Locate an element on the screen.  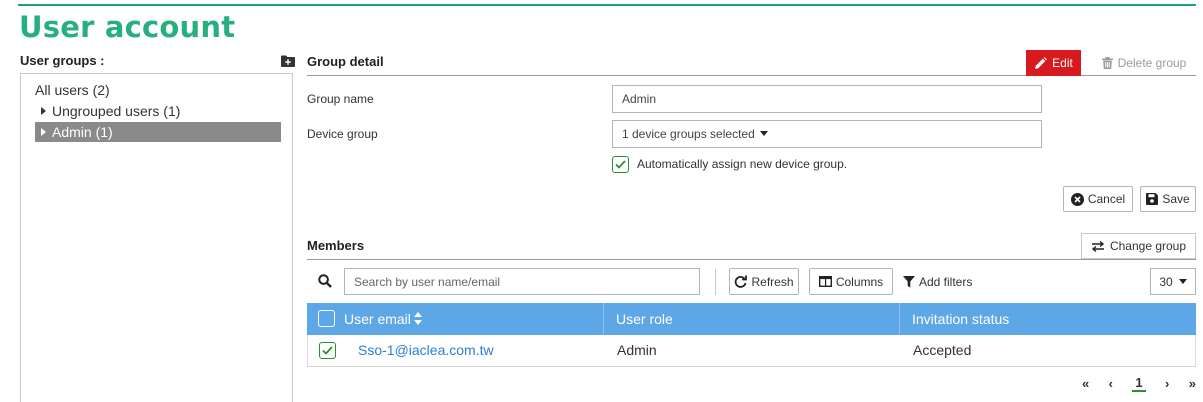
current-page: 1 is located at coordinates (1139, 383).